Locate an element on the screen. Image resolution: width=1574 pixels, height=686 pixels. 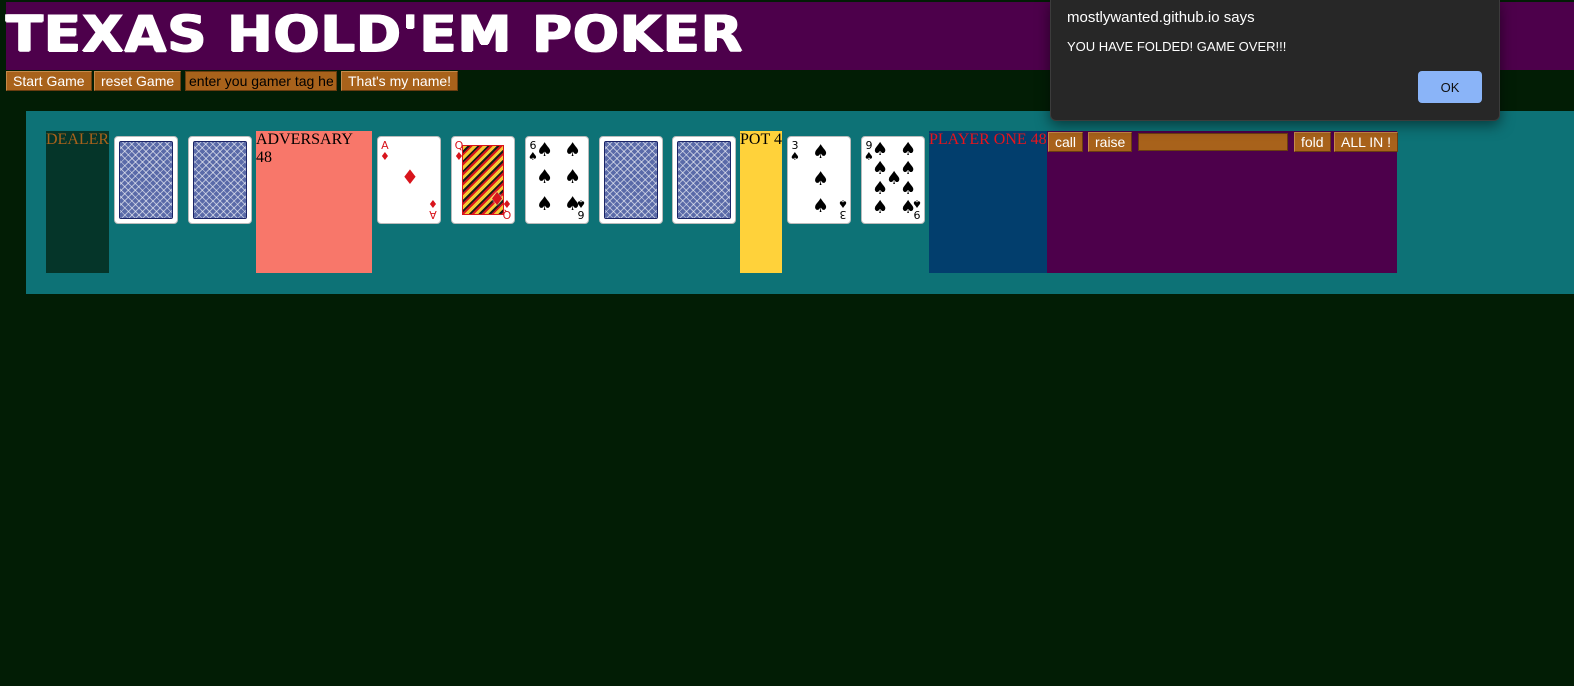
gamer-tag-input is located at coordinates (261, 81).